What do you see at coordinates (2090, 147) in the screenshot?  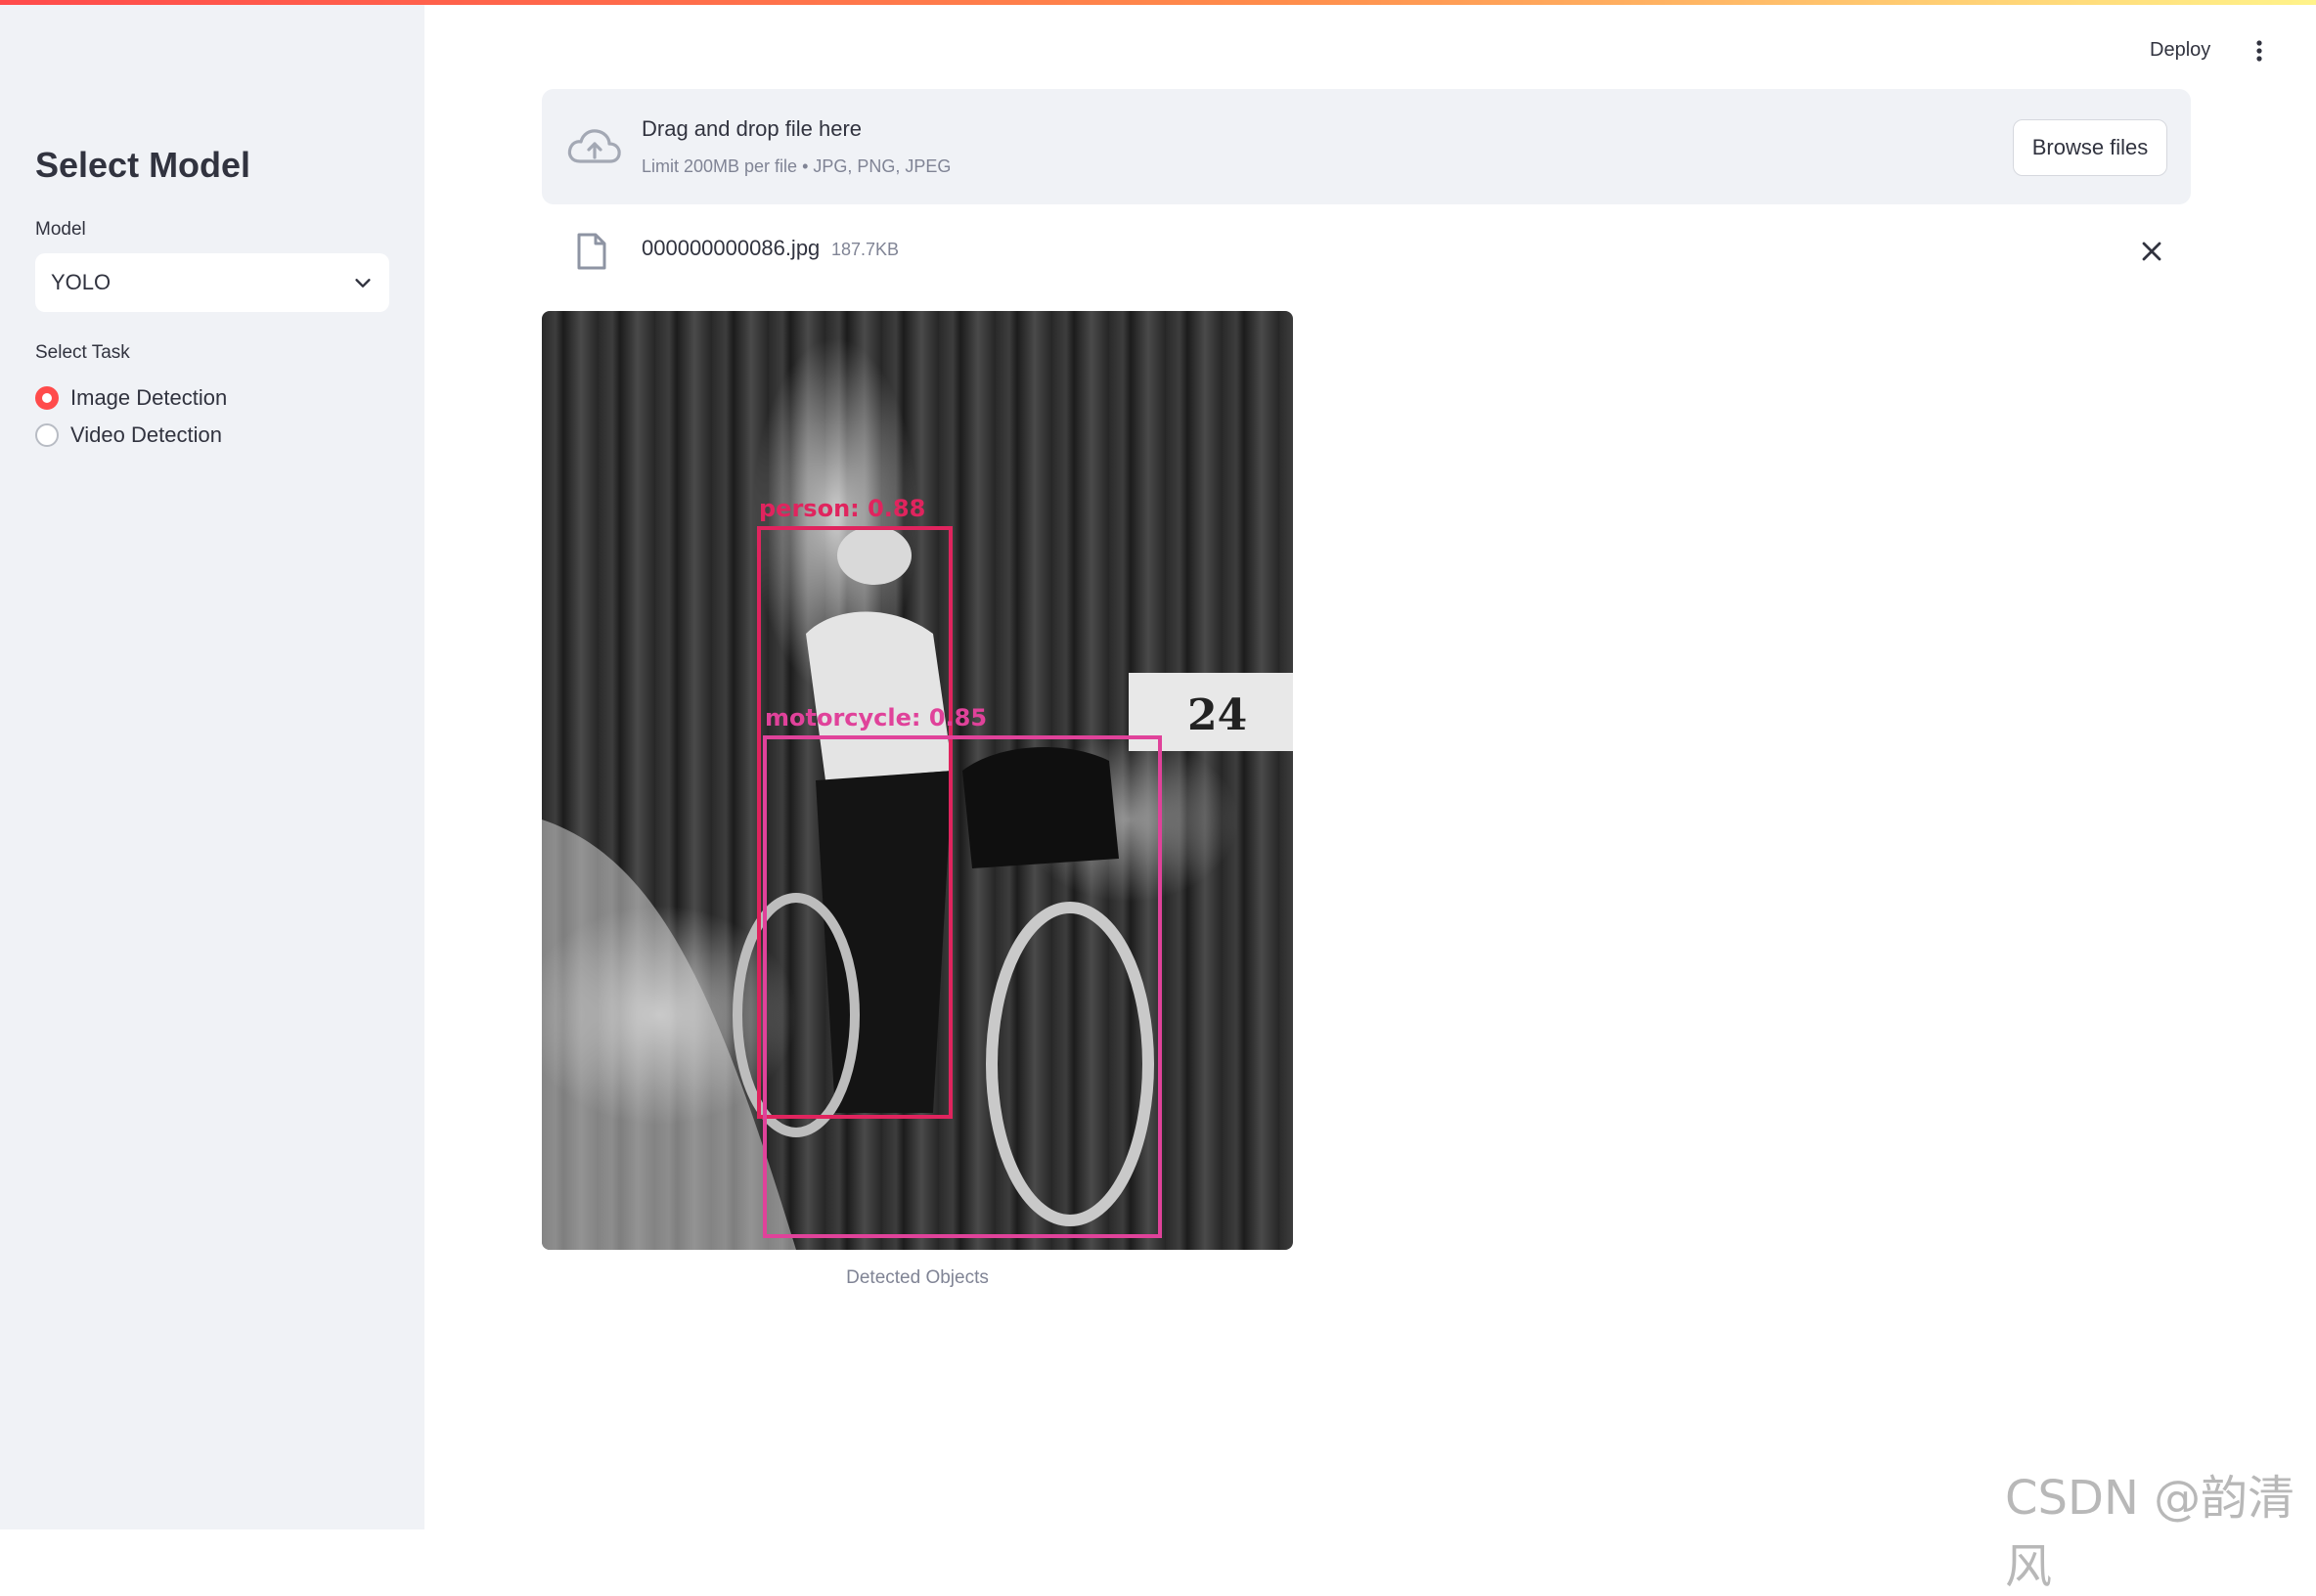 I see `browse-files-button: Browse files` at bounding box center [2090, 147].